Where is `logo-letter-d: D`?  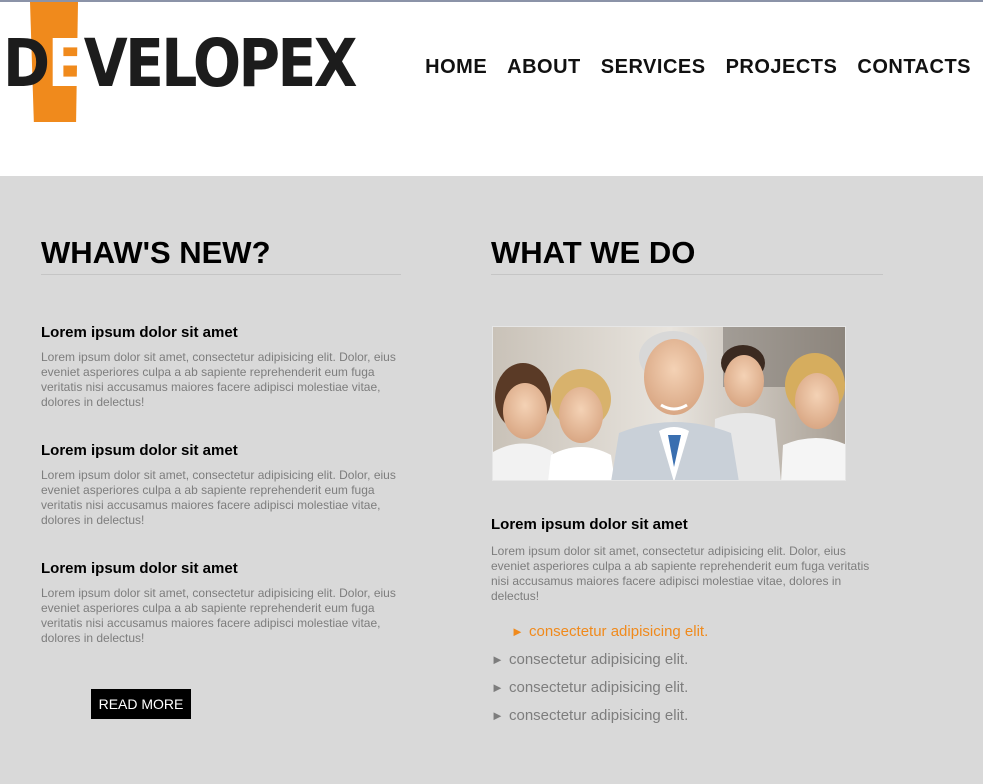
logo-letter-d: D is located at coordinates (26, 63).